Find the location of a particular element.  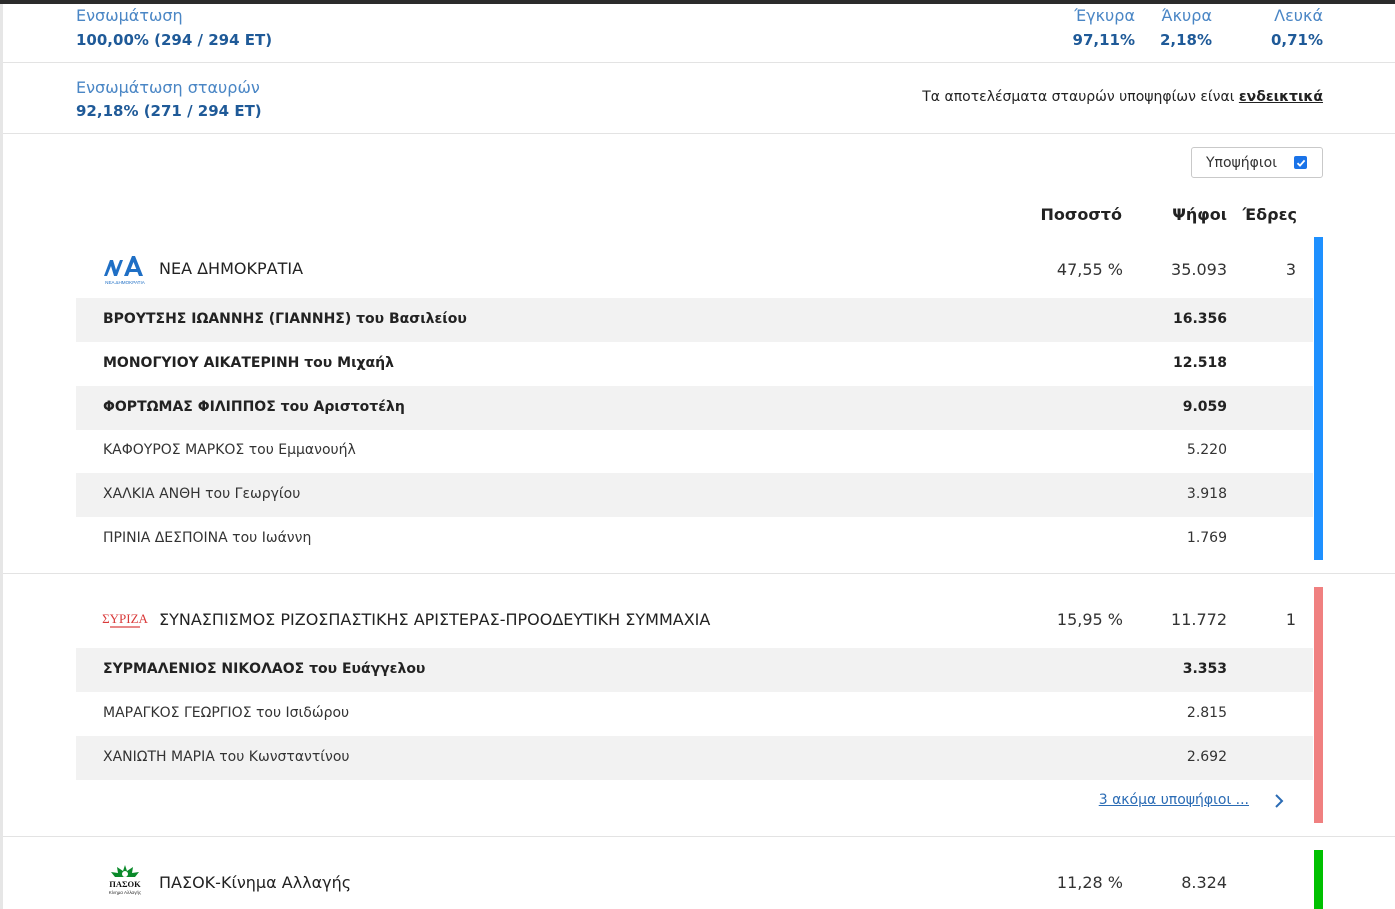

candidate-name: ΠΡΙΝΙΑ ΔΕΣΠΟΙΝΑ του Ιωάννη is located at coordinates (207, 538).